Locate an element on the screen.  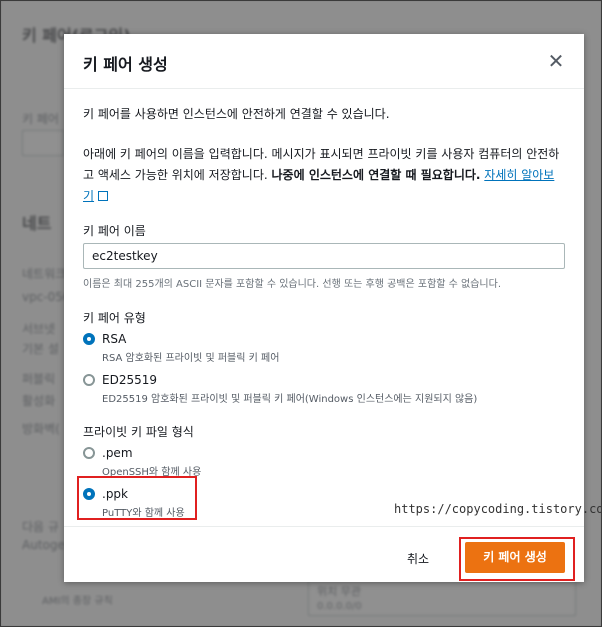
radio-description: RSA 암호화된 프라이빗 및 퍼블릭 키 페어 is located at coordinates (191, 358).